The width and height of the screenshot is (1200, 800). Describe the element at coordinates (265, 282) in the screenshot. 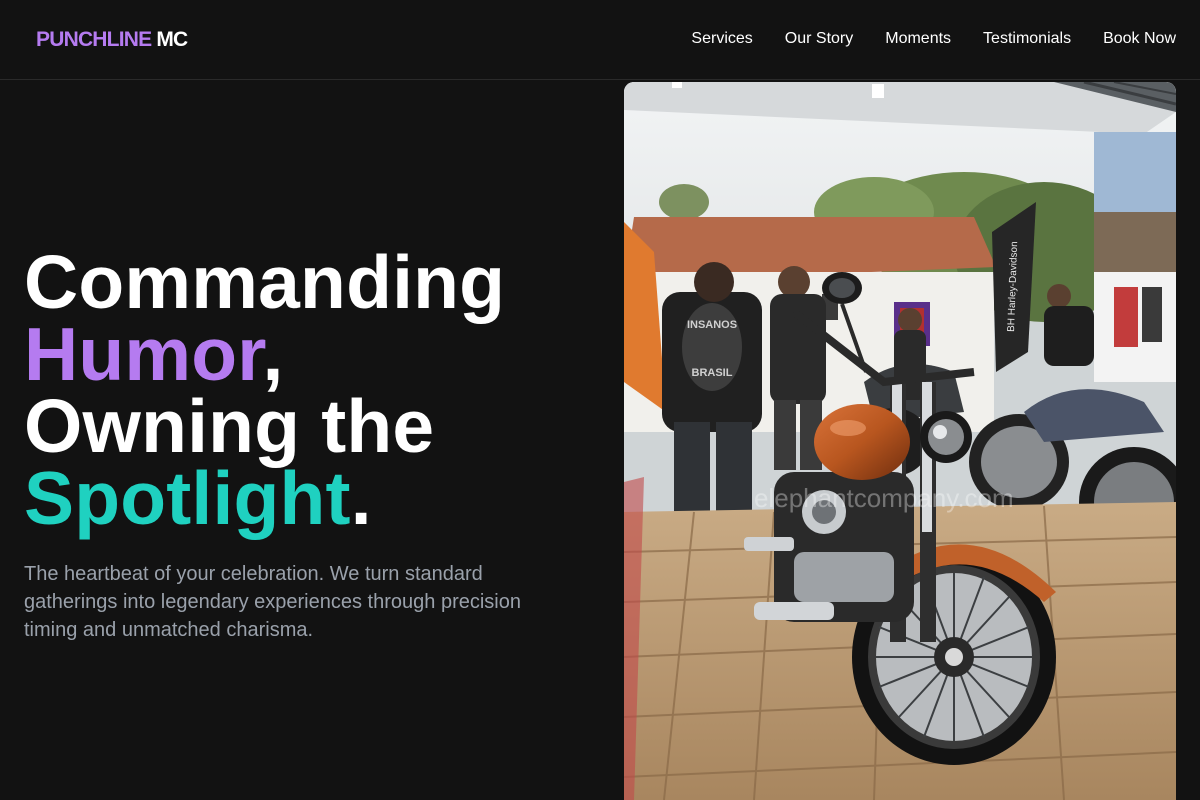

I see `hero-line-1: Commanding` at that location.